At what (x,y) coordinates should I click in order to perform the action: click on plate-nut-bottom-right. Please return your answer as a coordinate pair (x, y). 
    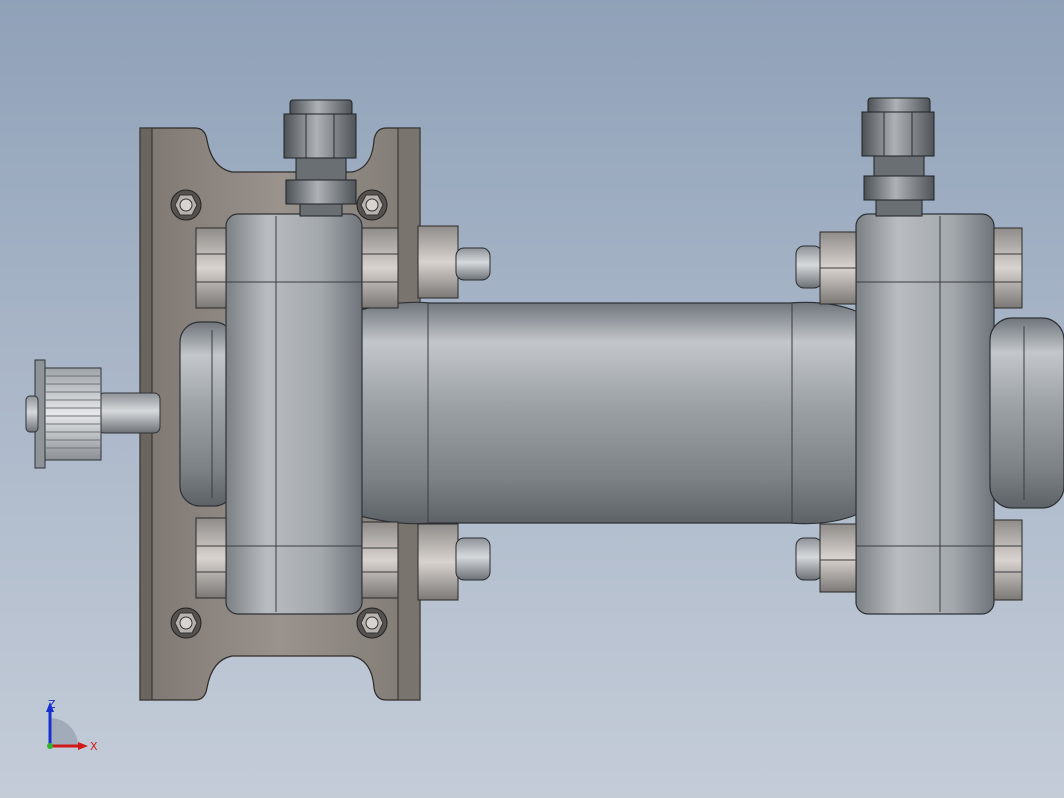
    Looking at the image, I should click on (372, 623).